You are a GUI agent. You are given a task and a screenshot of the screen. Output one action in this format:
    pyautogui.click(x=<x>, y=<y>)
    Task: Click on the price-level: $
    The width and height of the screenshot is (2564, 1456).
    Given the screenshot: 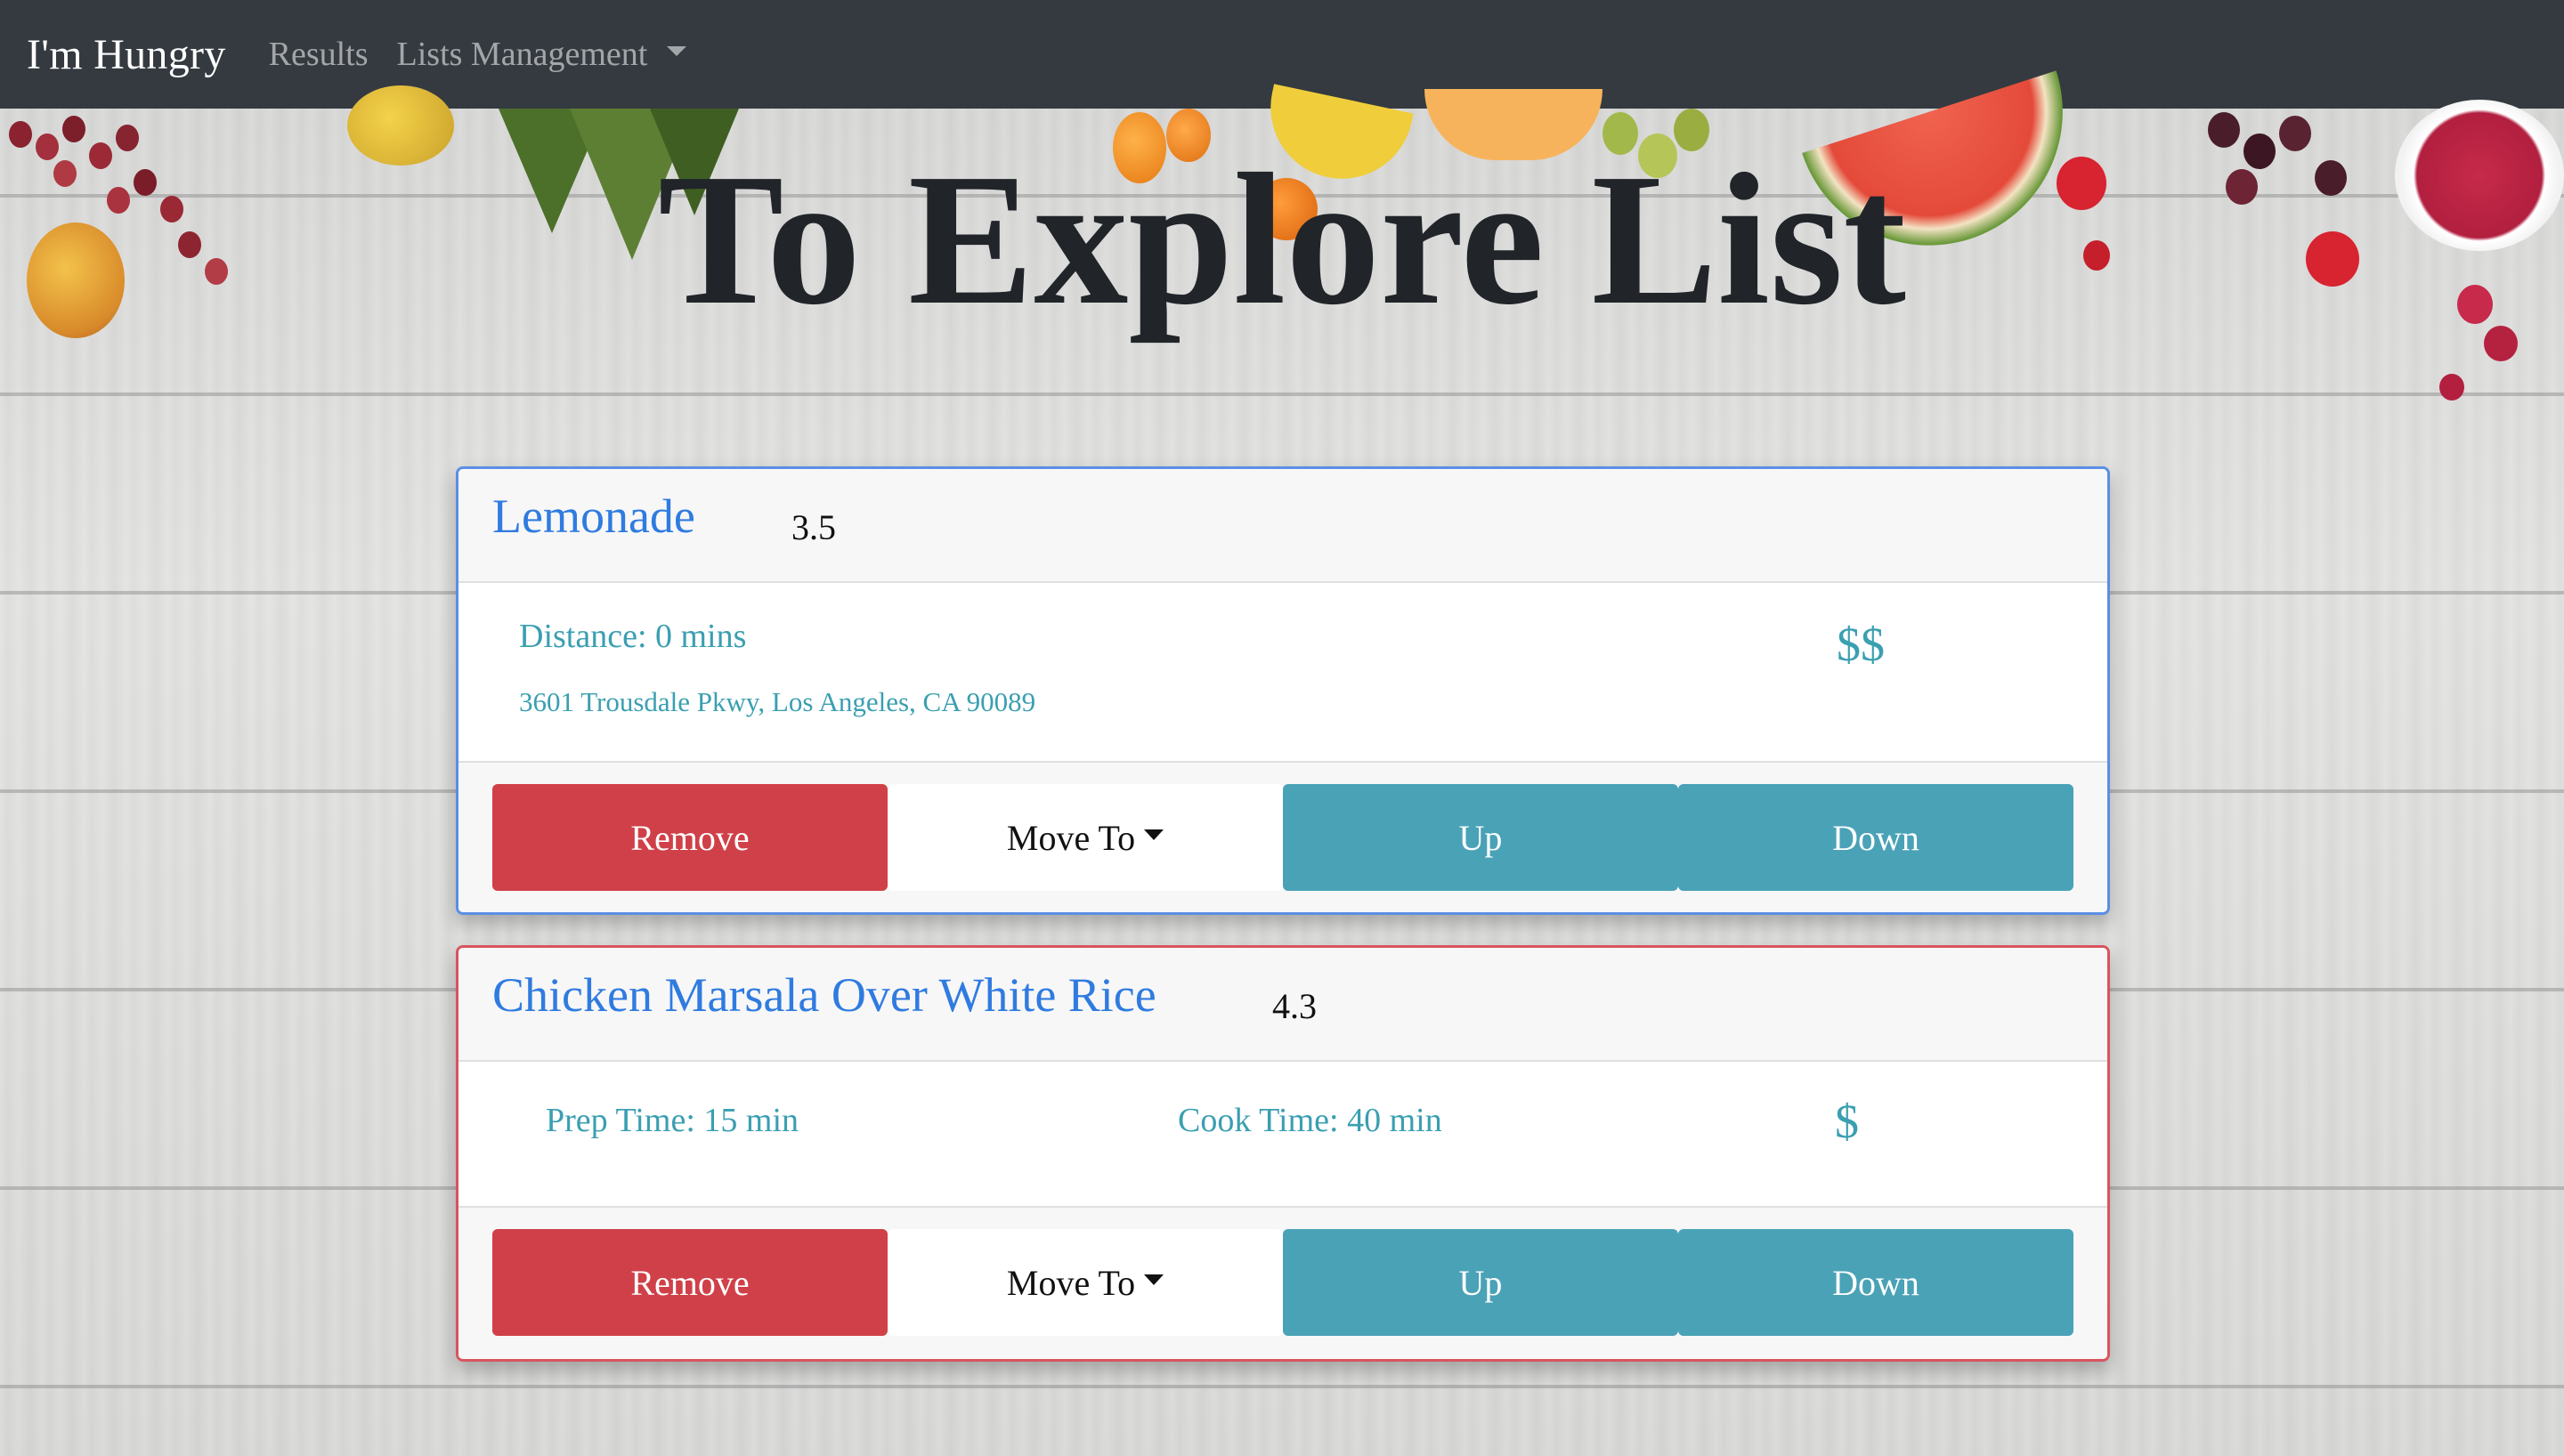 What is the action you would take?
    pyautogui.click(x=1847, y=1121)
    